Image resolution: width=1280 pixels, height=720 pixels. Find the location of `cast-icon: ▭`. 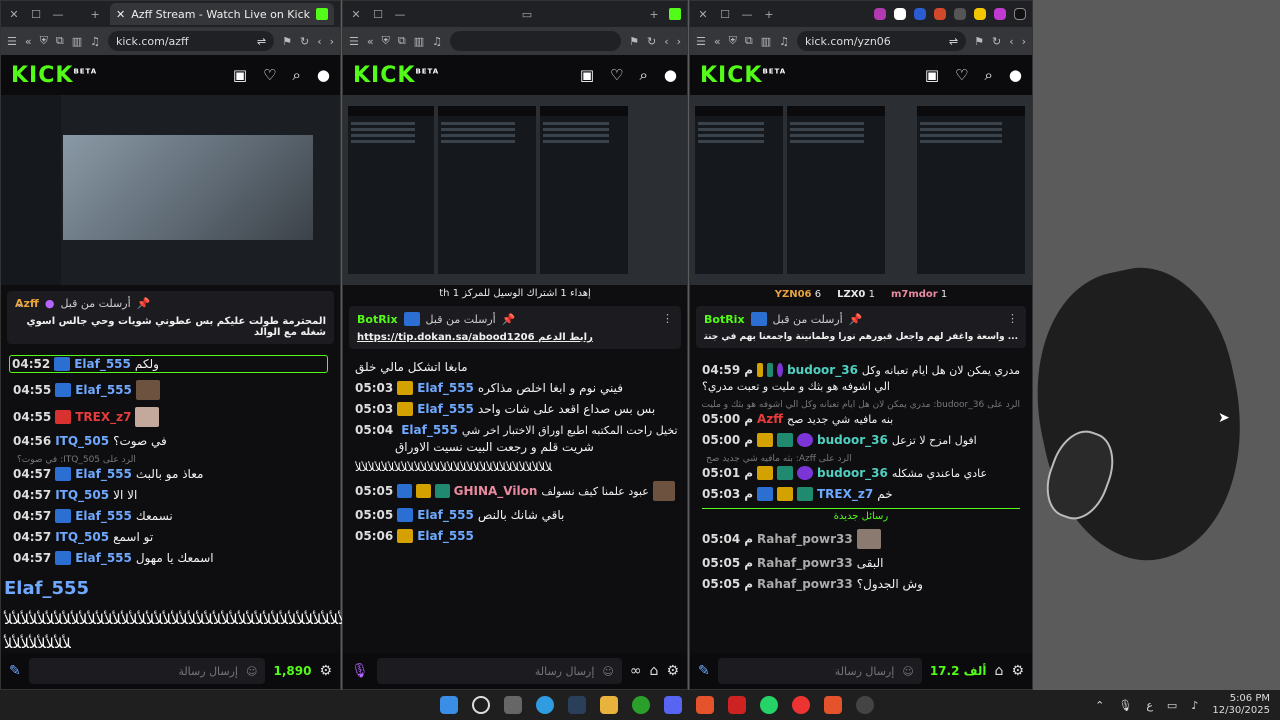

cast-icon: ▭ is located at coordinates (527, 14).